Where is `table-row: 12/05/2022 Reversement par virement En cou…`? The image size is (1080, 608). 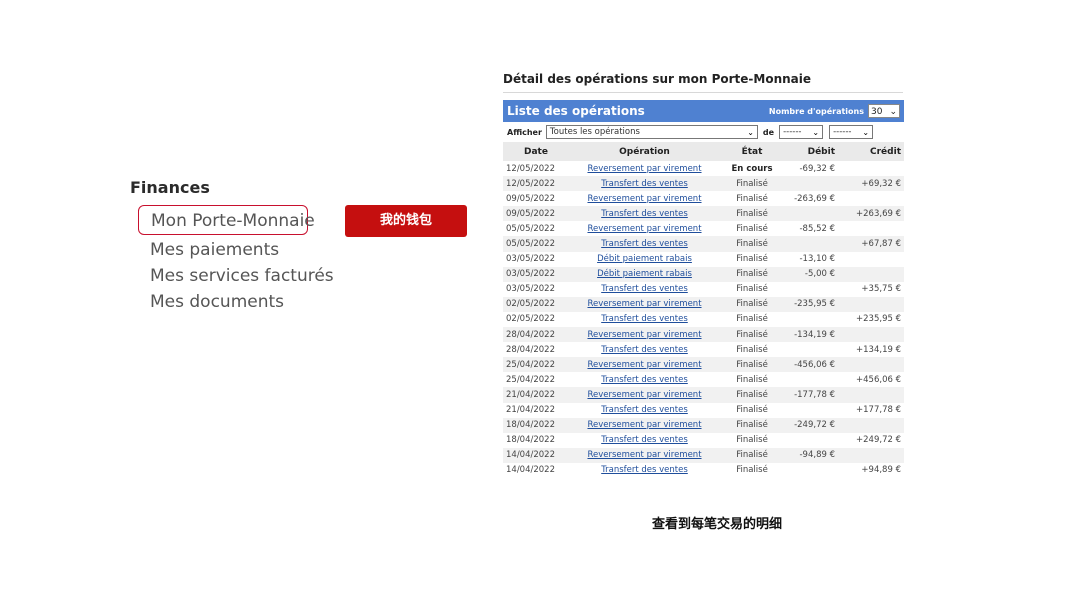
table-row: 12/05/2022 Reversement par virement En cou… is located at coordinates (703, 169).